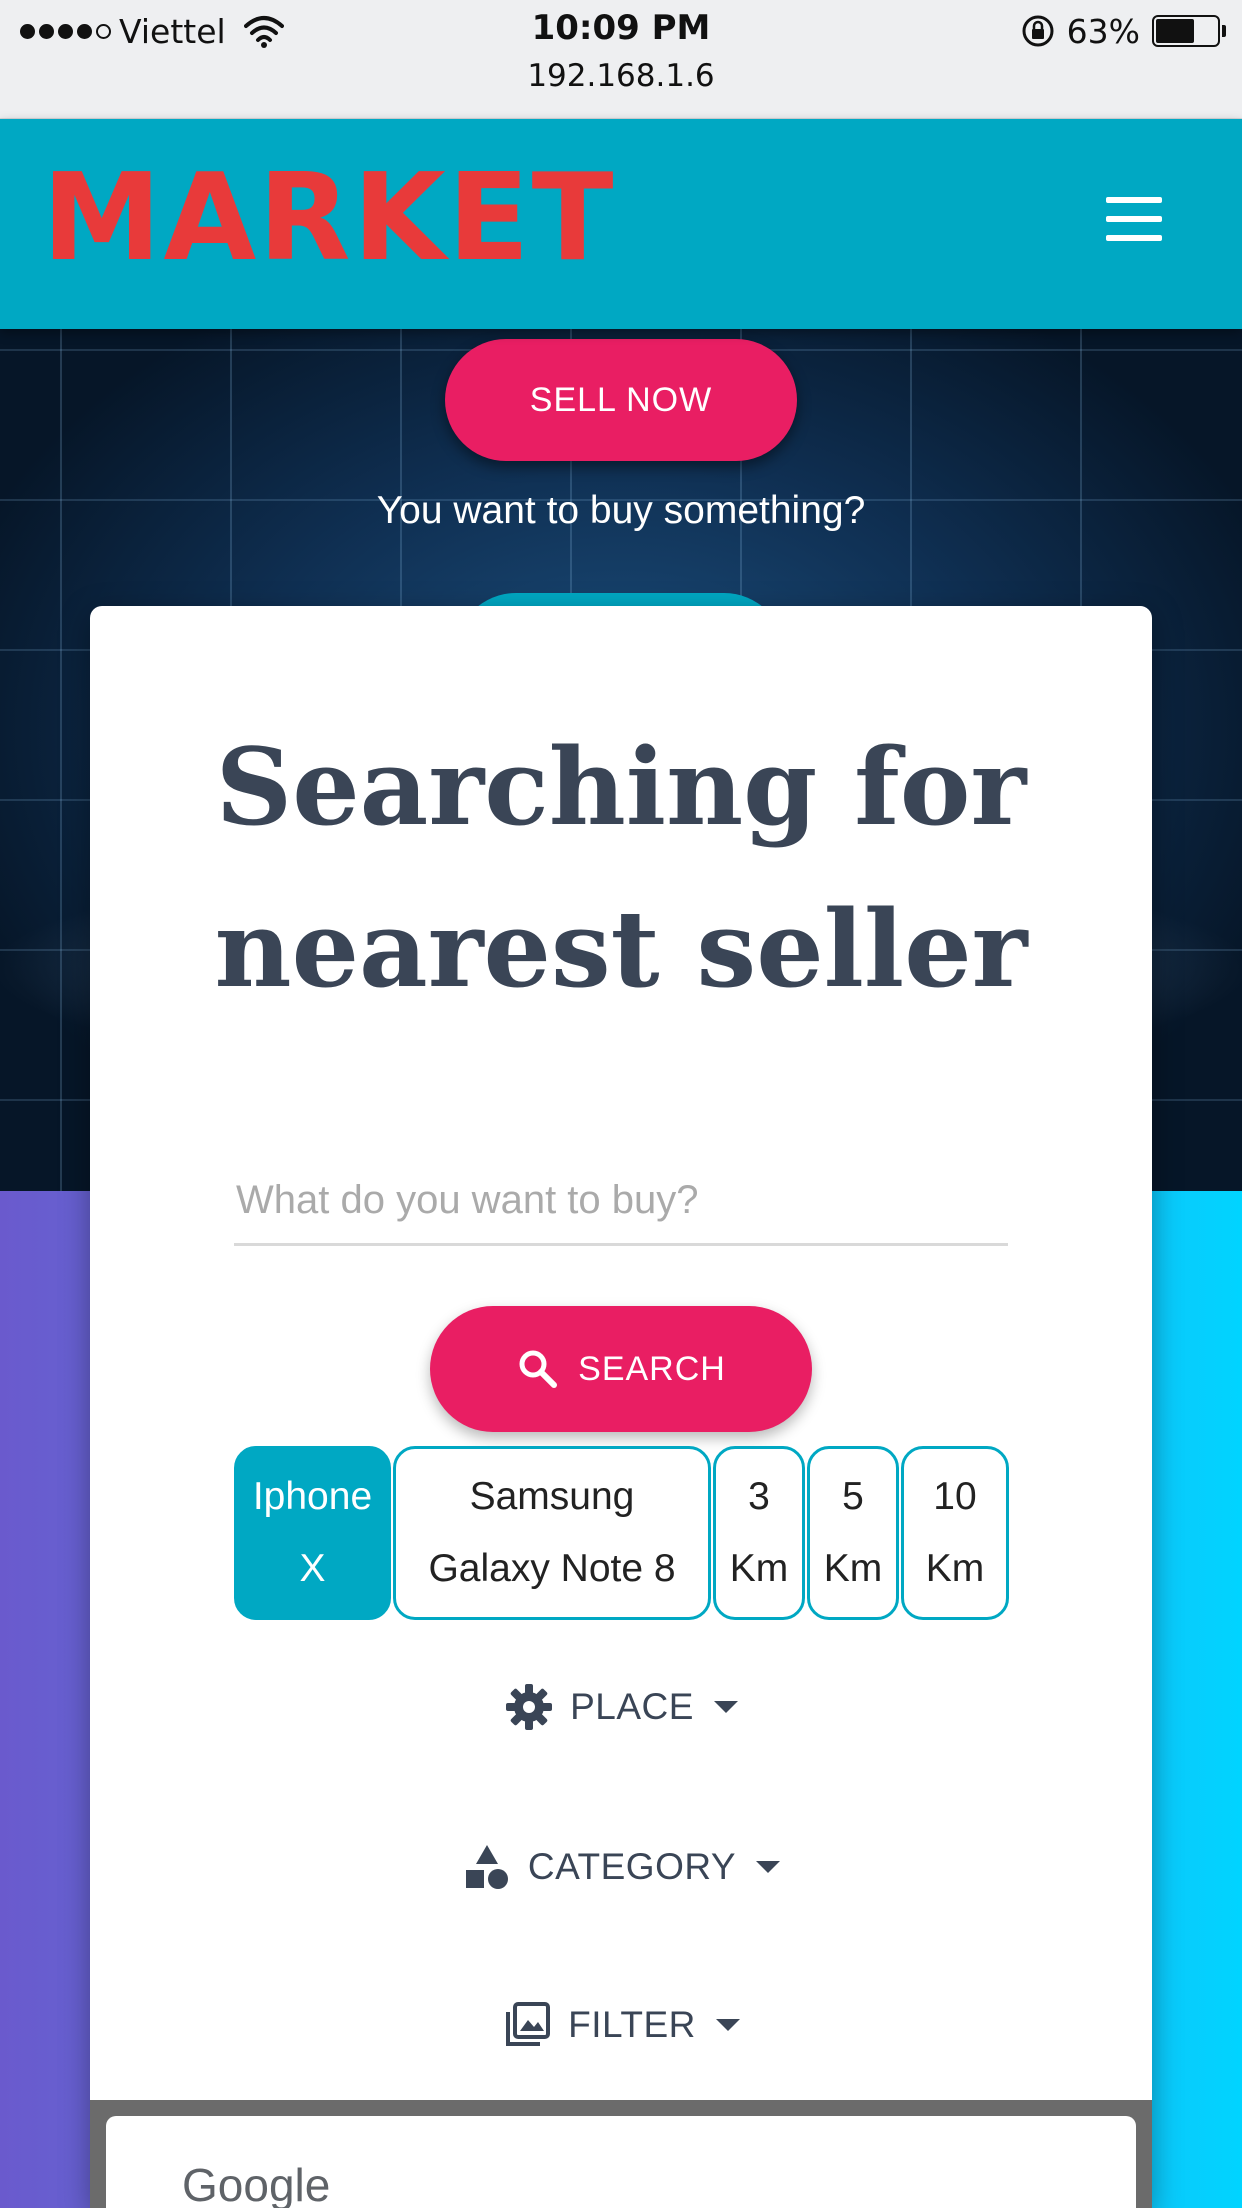  What do you see at coordinates (632, 2024) in the screenshot?
I see `filter-dropdown-label: FILTER` at bounding box center [632, 2024].